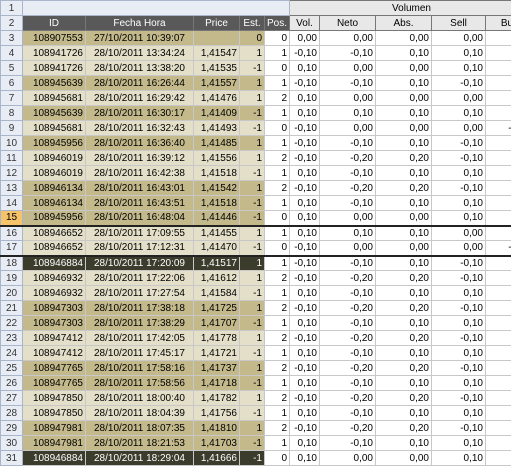  I want to click on col-header-vol: Vol., so click(304, 23).